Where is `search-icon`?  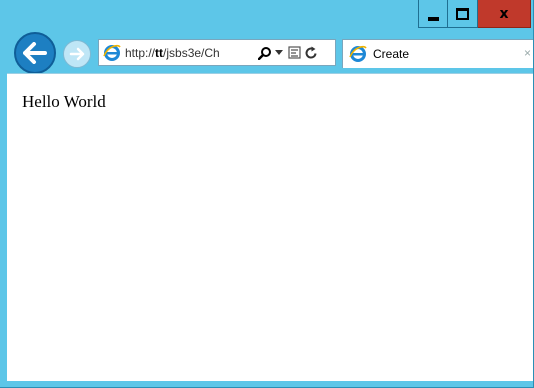
search-icon is located at coordinates (264, 53).